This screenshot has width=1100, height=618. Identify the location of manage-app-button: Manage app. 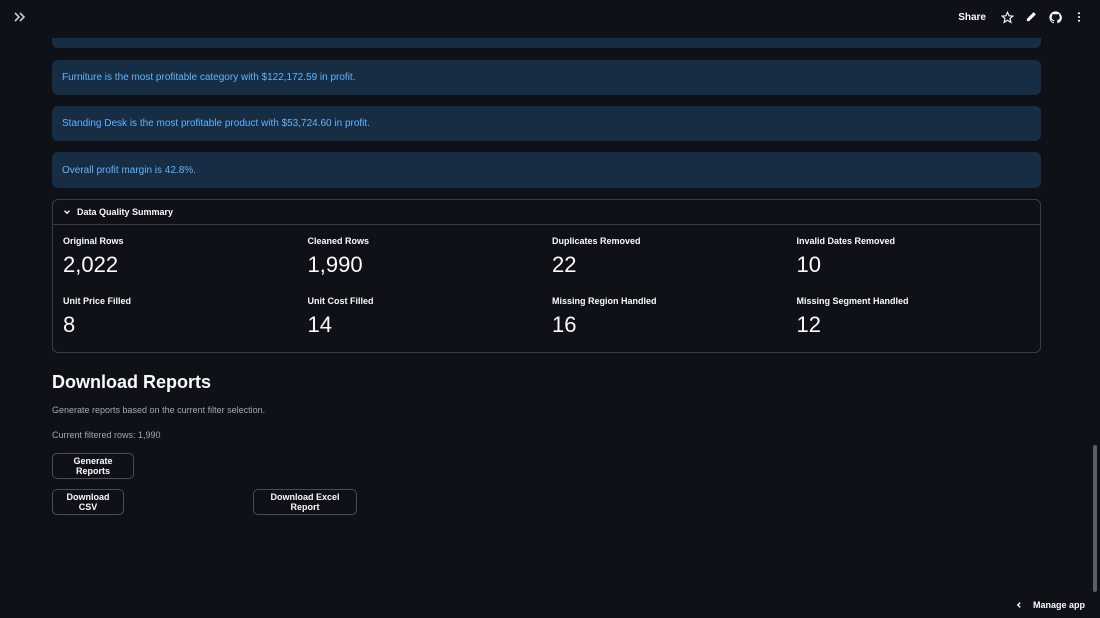
(1050, 605).